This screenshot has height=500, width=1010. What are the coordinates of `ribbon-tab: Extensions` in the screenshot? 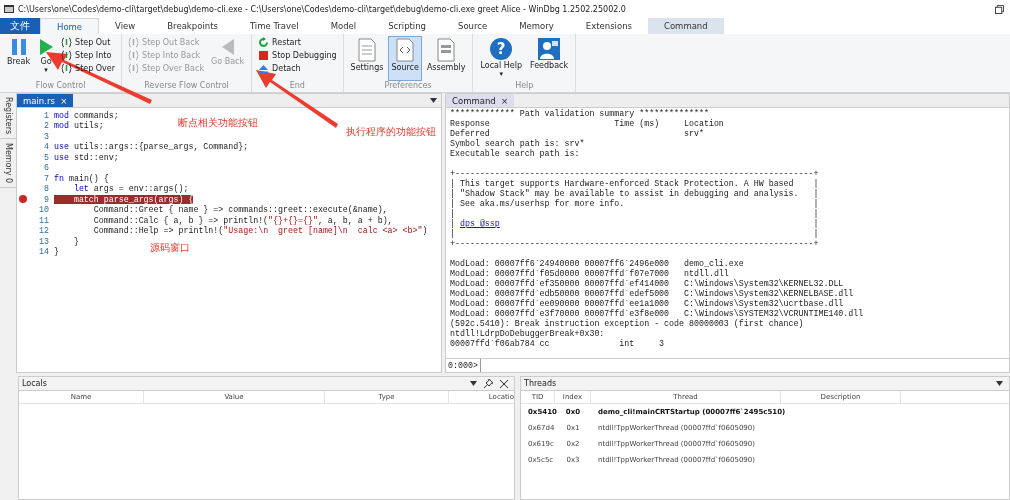 It's located at (608, 26).